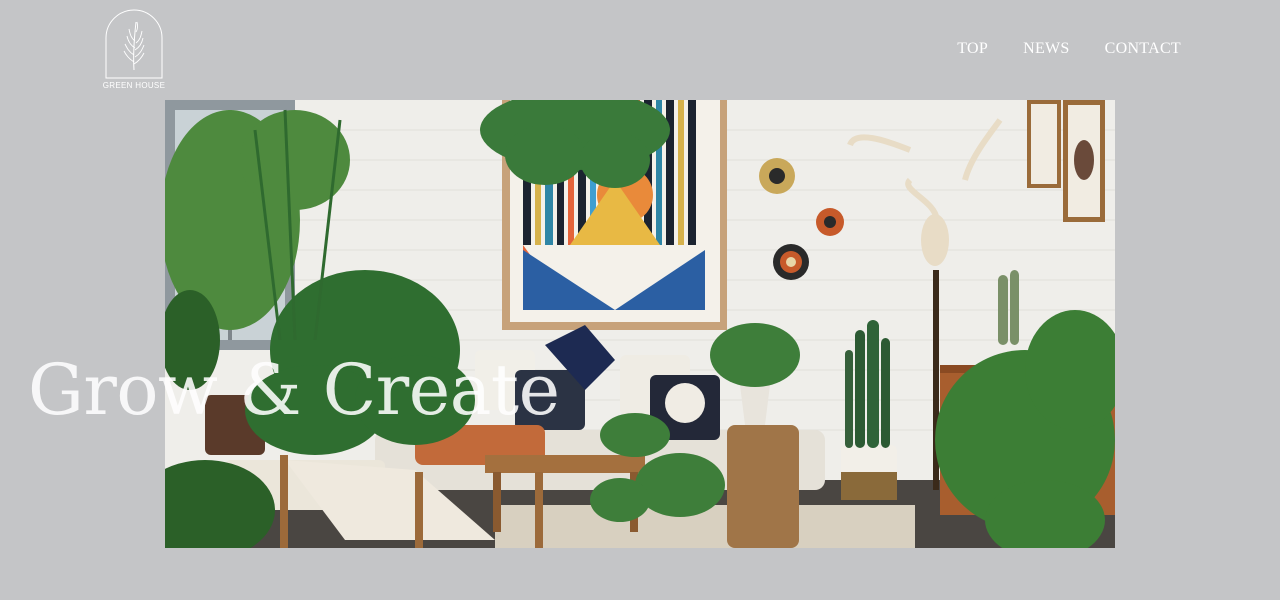 This screenshot has width=1280, height=600. What do you see at coordinates (1046, 49) in the screenshot?
I see `nav-link-news: NEWS` at bounding box center [1046, 49].